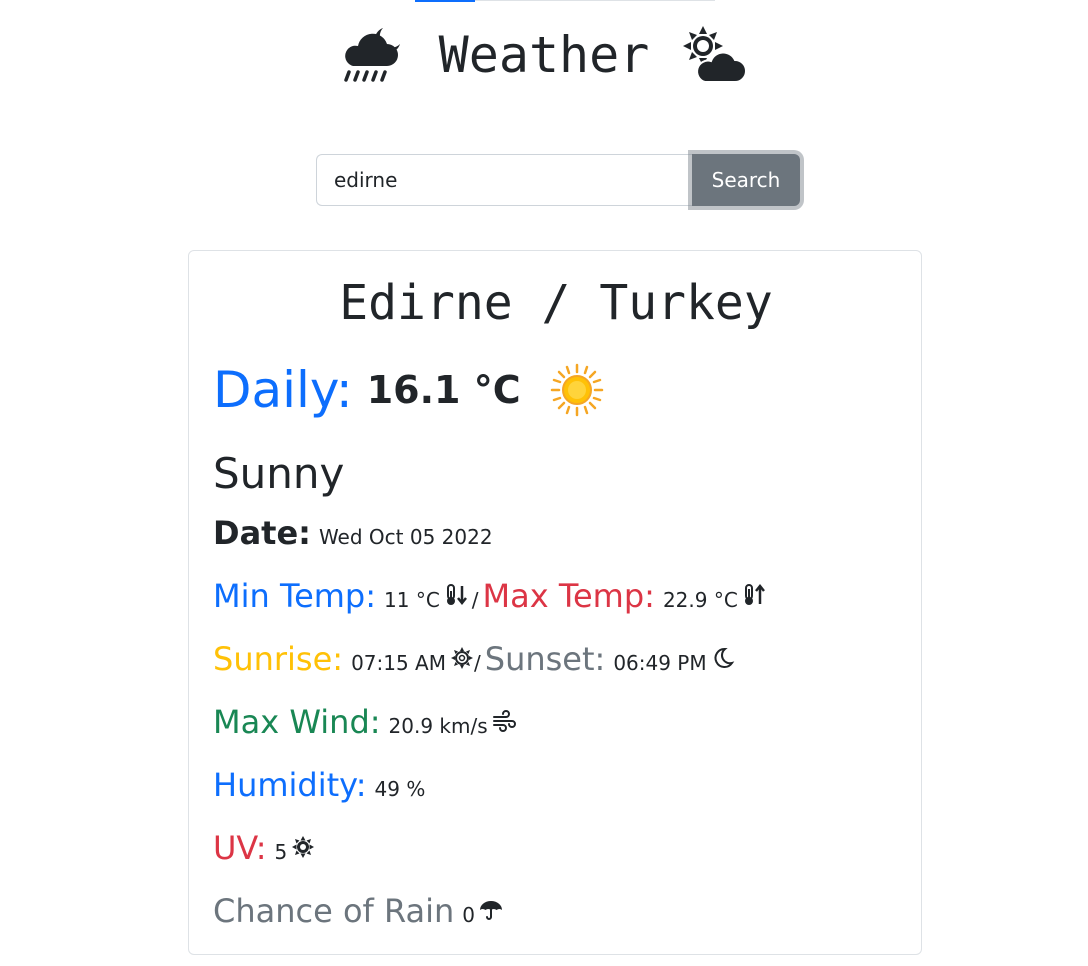 Image resolution: width=1088 pixels, height=966 pixels. Describe the element at coordinates (754, 594) in the screenshot. I see `thermometer-up-icon` at that location.